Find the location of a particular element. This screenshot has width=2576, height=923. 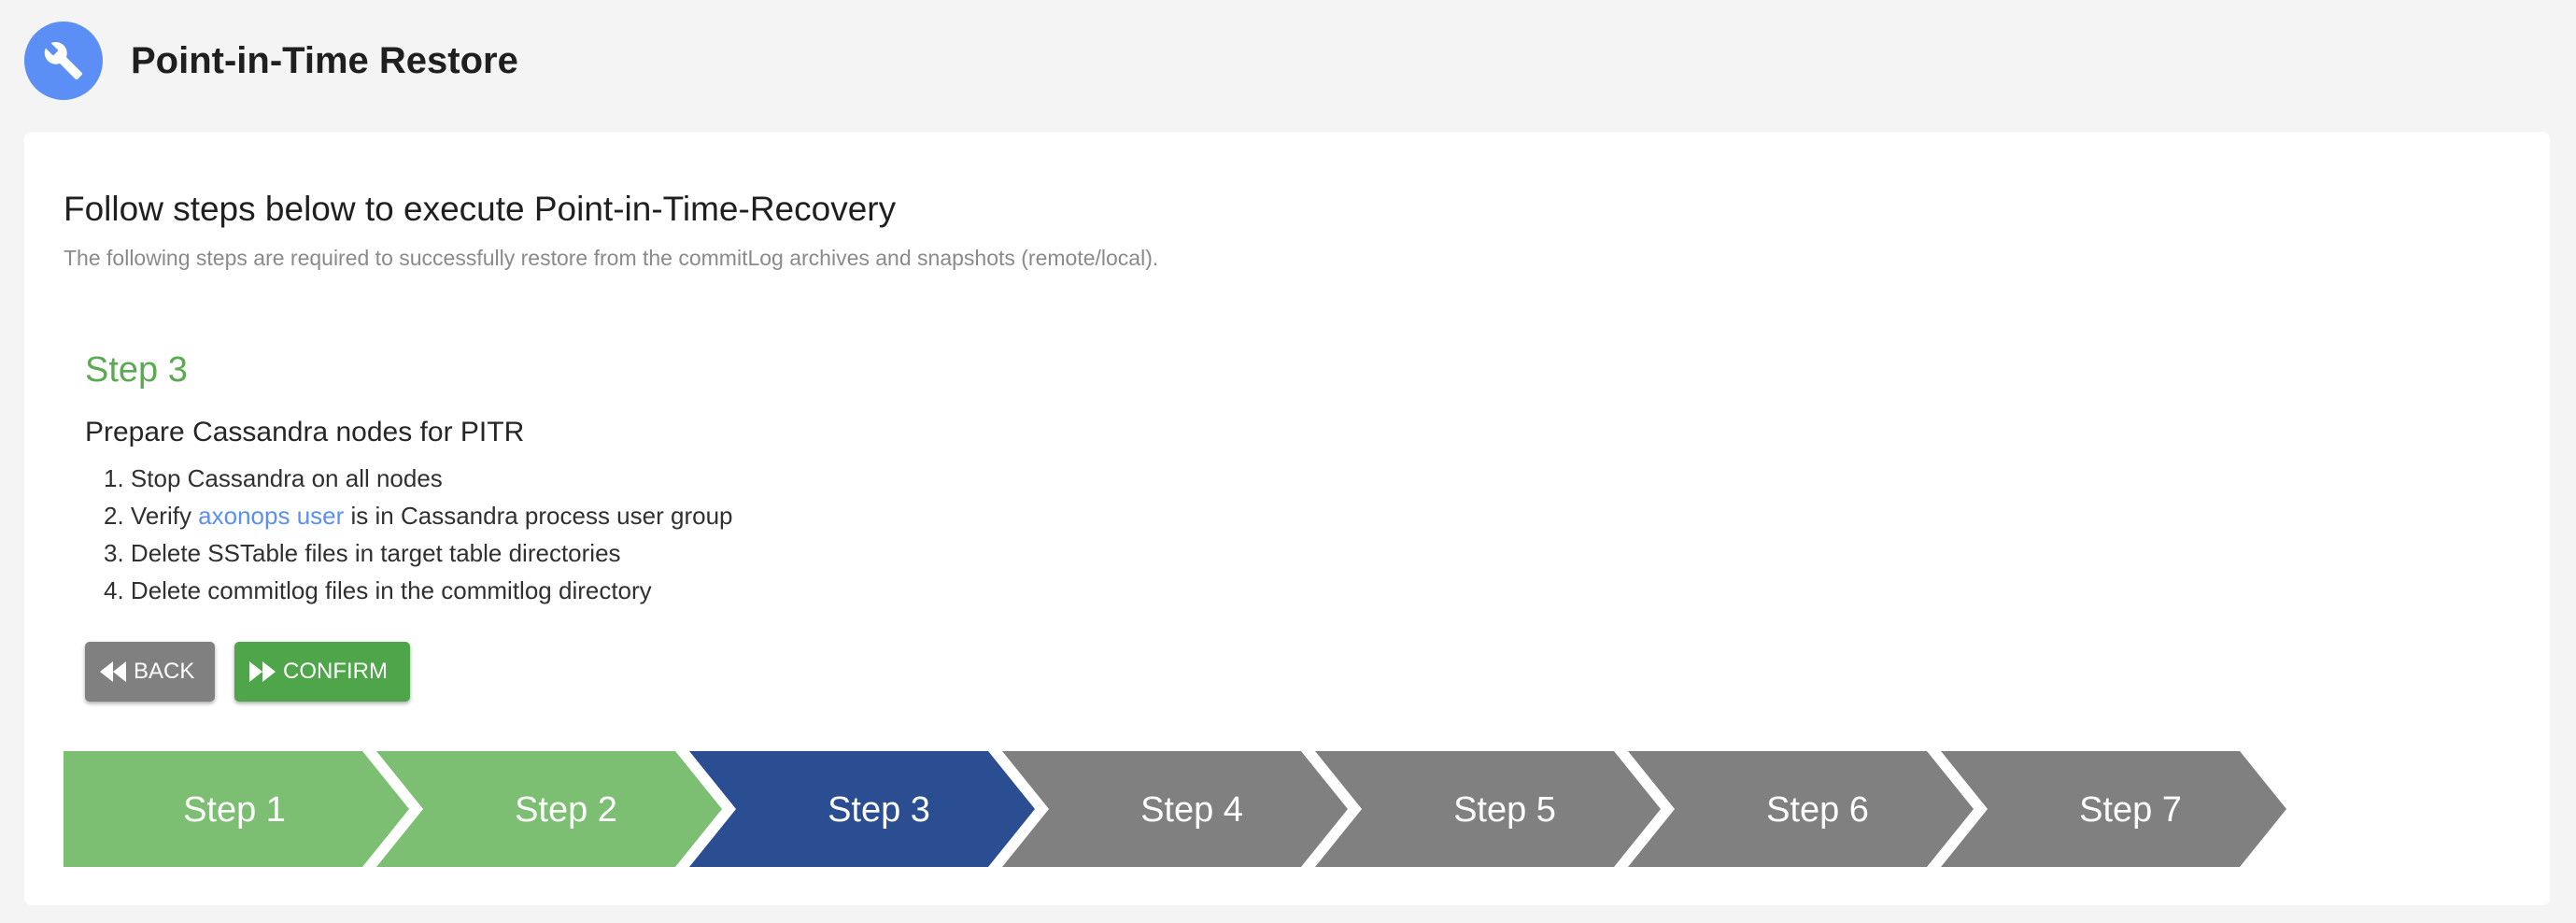

step-chevron-4: Step 4 is located at coordinates (1175, 809).